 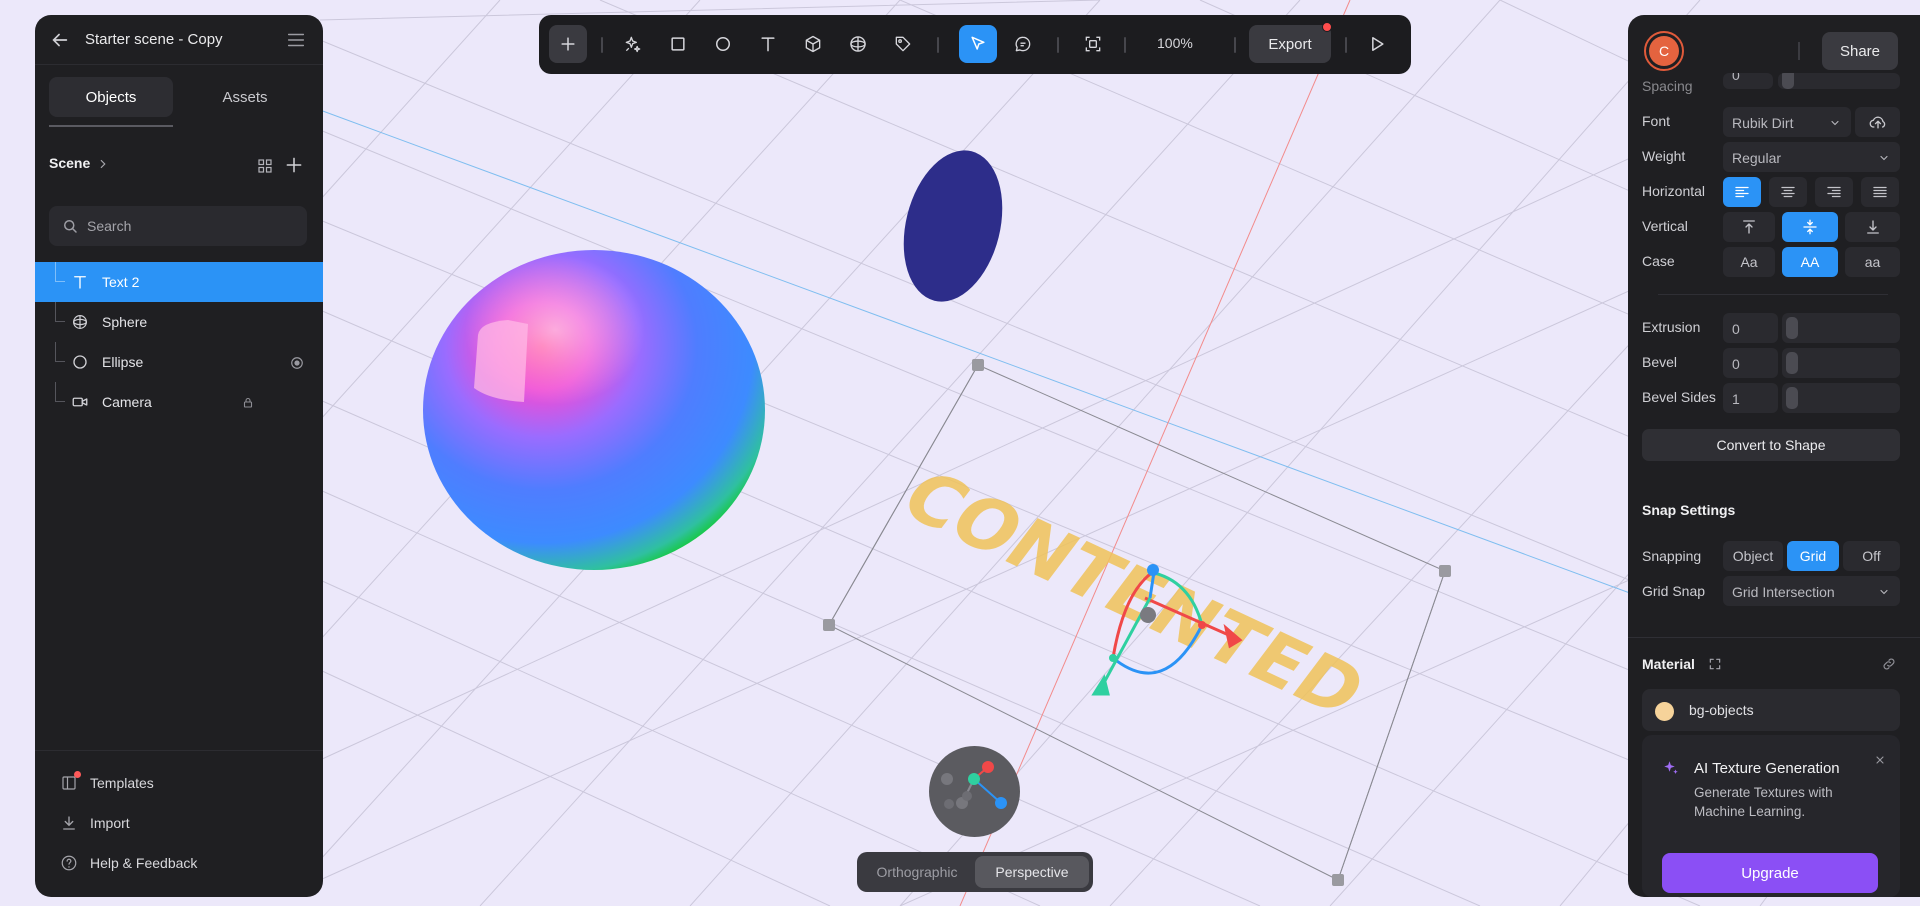 I want to click on chevron-down-icon, so click(x=1884, y=591).